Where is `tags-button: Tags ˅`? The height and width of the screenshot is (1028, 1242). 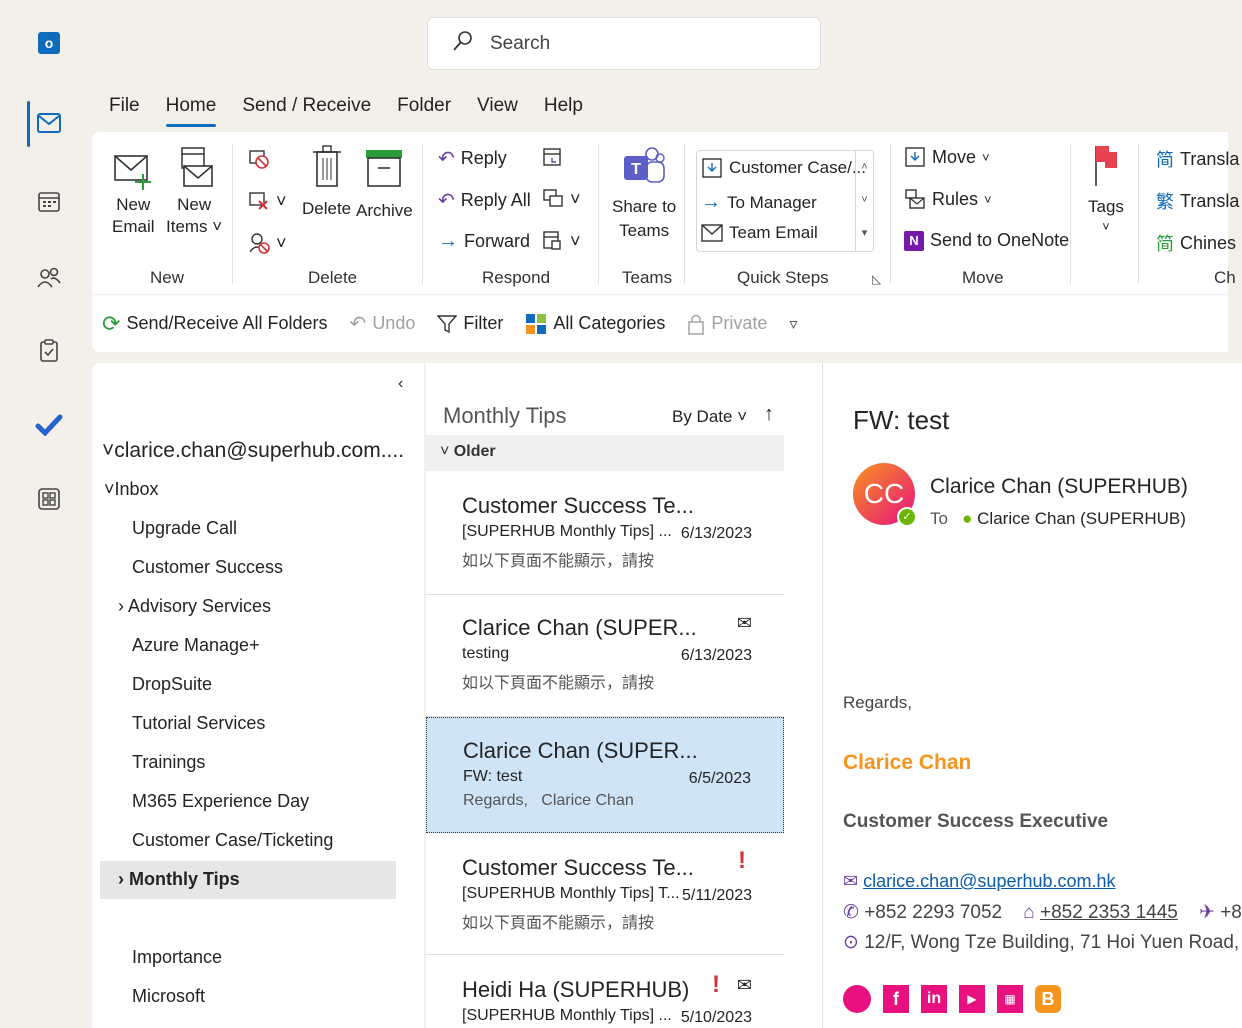 tags-button: Tags ˅ is located at coordinates (1106, 192).